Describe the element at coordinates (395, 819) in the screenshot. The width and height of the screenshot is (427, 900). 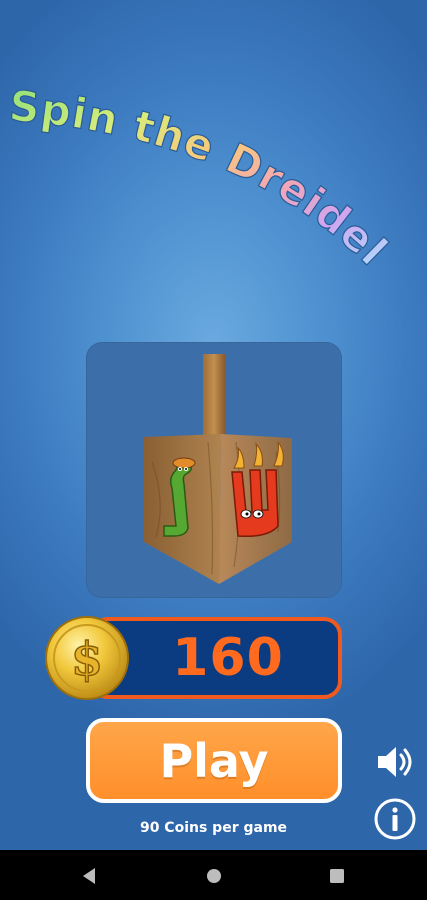
I see `info-icon` at that location.